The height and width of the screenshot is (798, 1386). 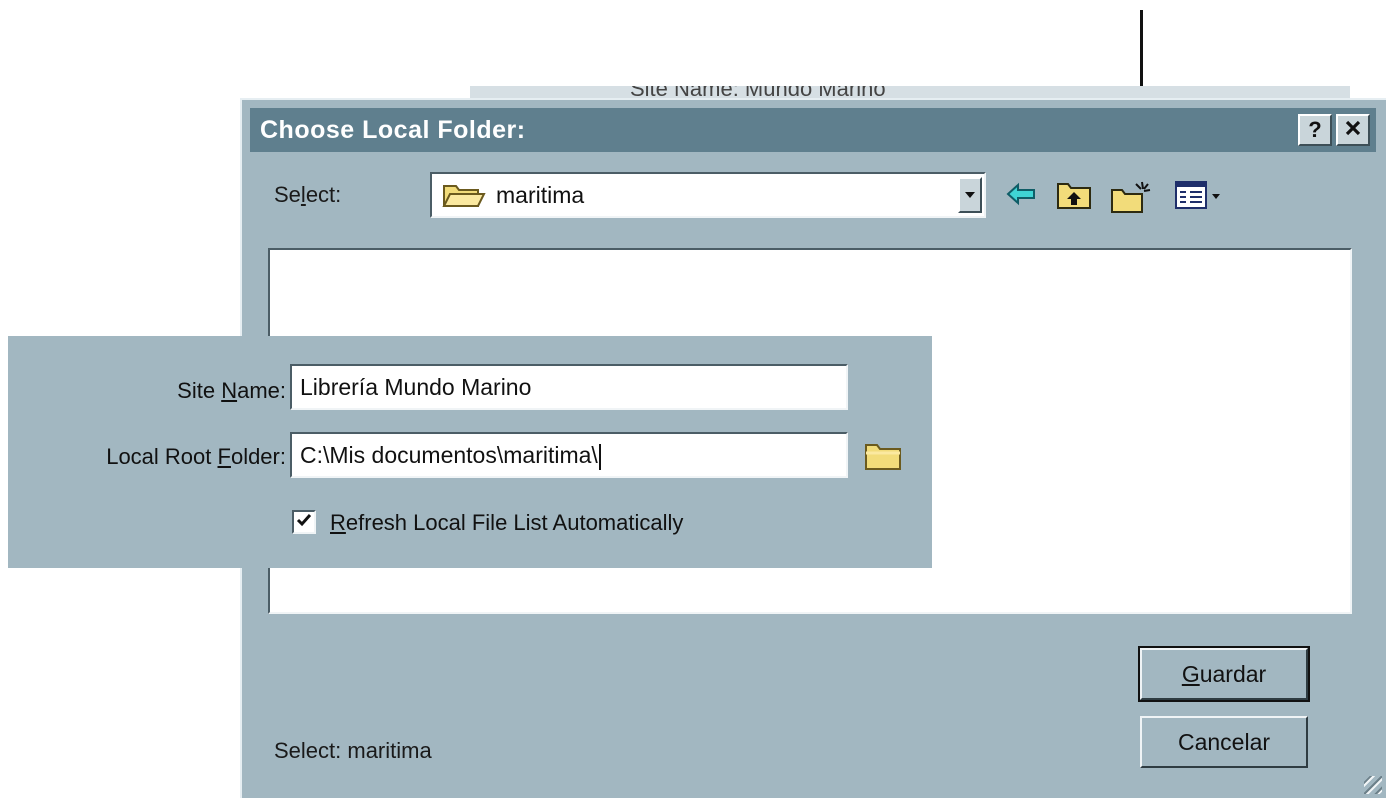 I want to click on status-text: Select: maritima, so click(x=353, y=750).